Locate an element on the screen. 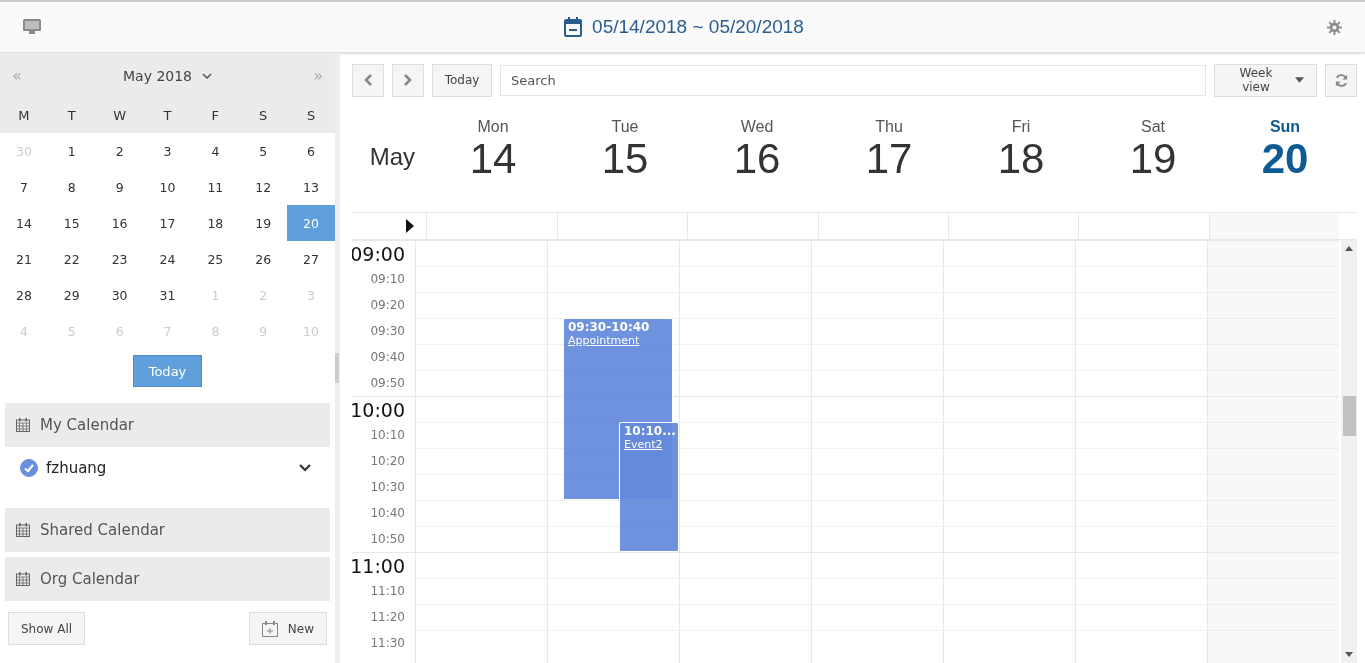 The width and height of the screenshot is (1365, 663). new-button: New is located at coordinates (287, 628).